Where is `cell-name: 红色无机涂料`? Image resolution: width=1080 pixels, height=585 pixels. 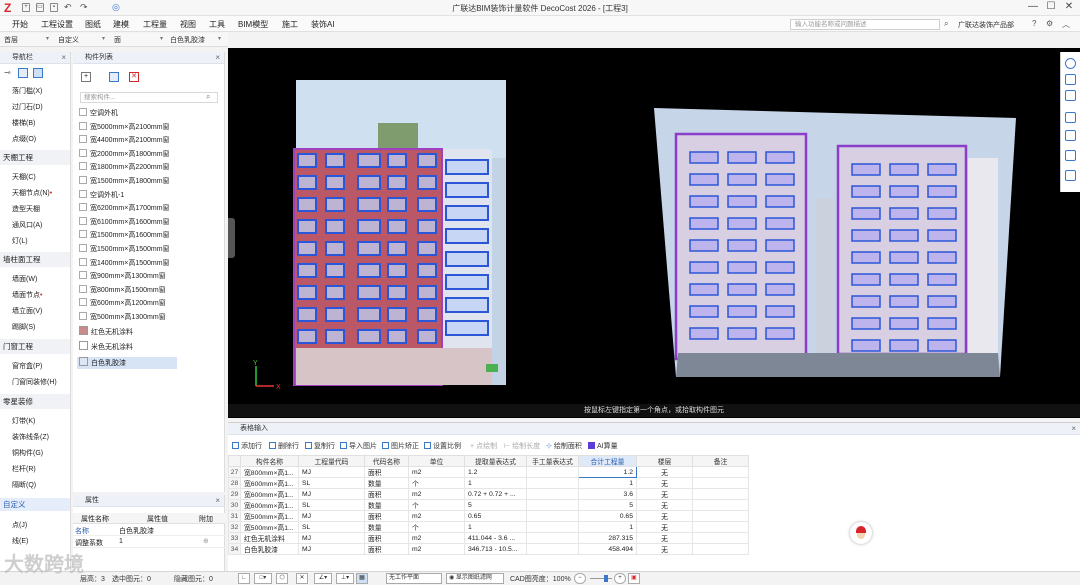 cell-name: 红色无机涂料 is located at coordinates (269, 538).